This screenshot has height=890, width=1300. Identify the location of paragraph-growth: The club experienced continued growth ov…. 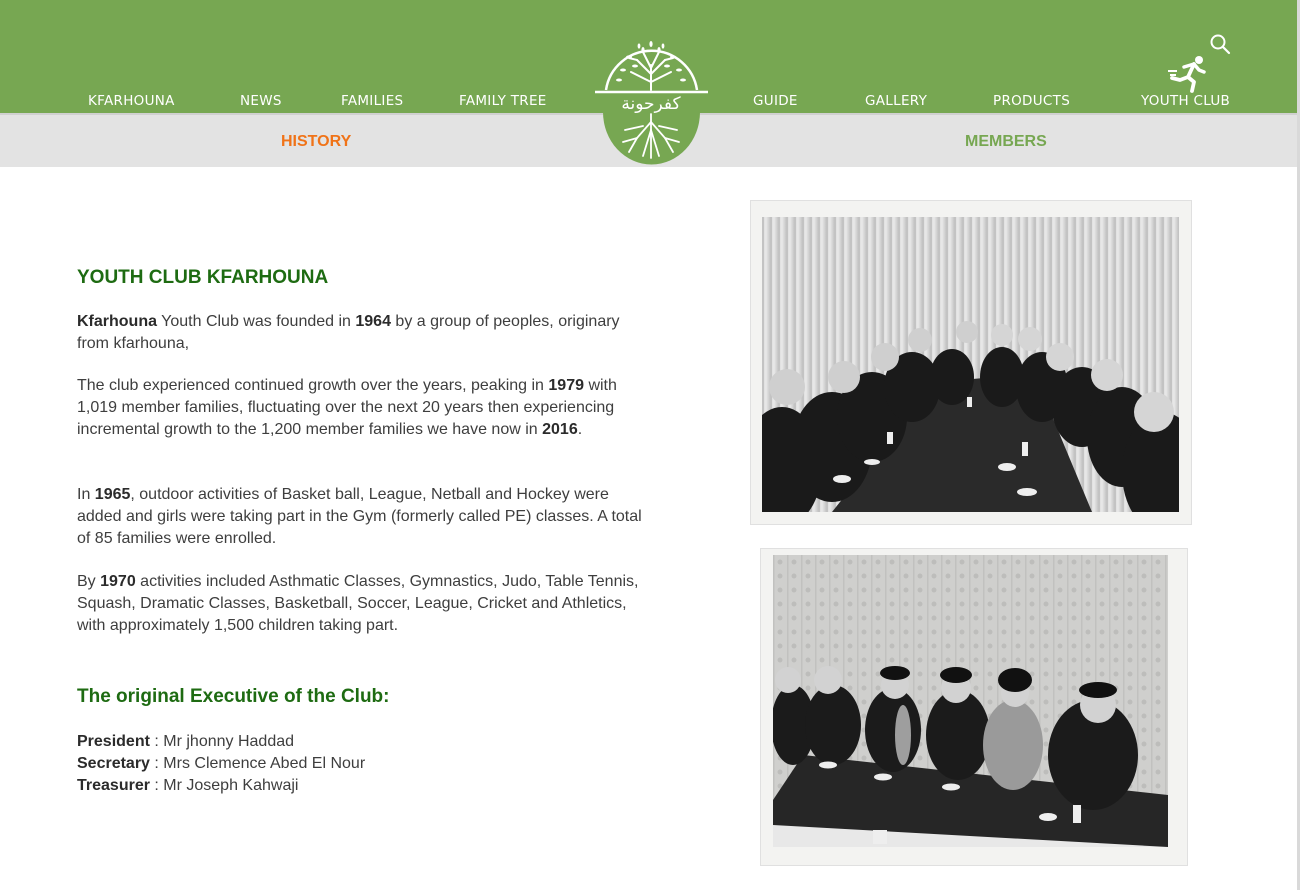
(347, 407).